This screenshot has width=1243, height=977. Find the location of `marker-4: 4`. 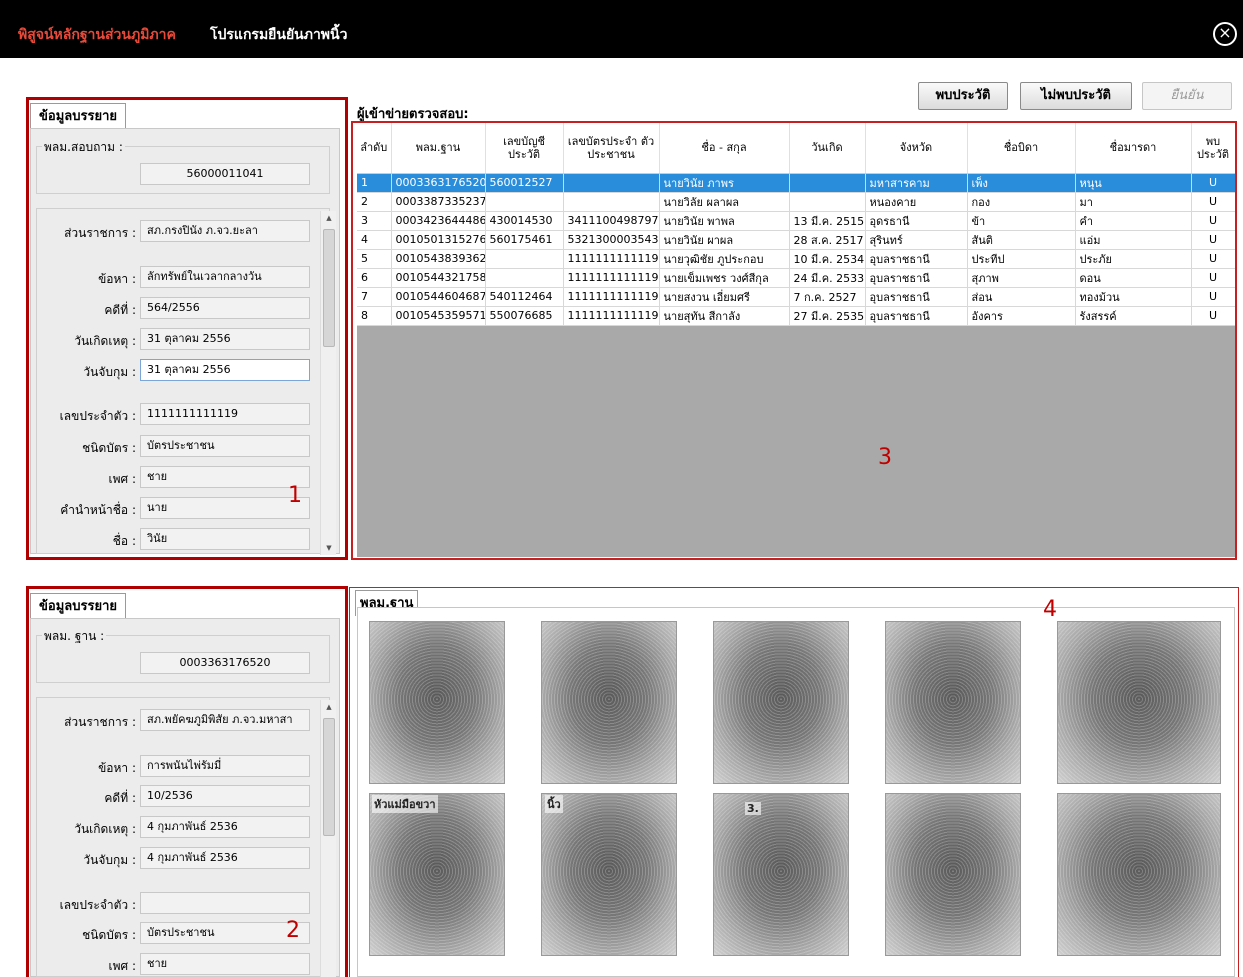

marker-4: 4 is located at coordinates (1050, 609).